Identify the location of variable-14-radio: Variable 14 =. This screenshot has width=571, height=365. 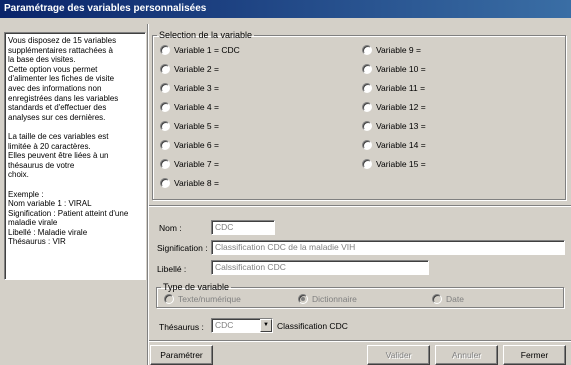
(394, 145).